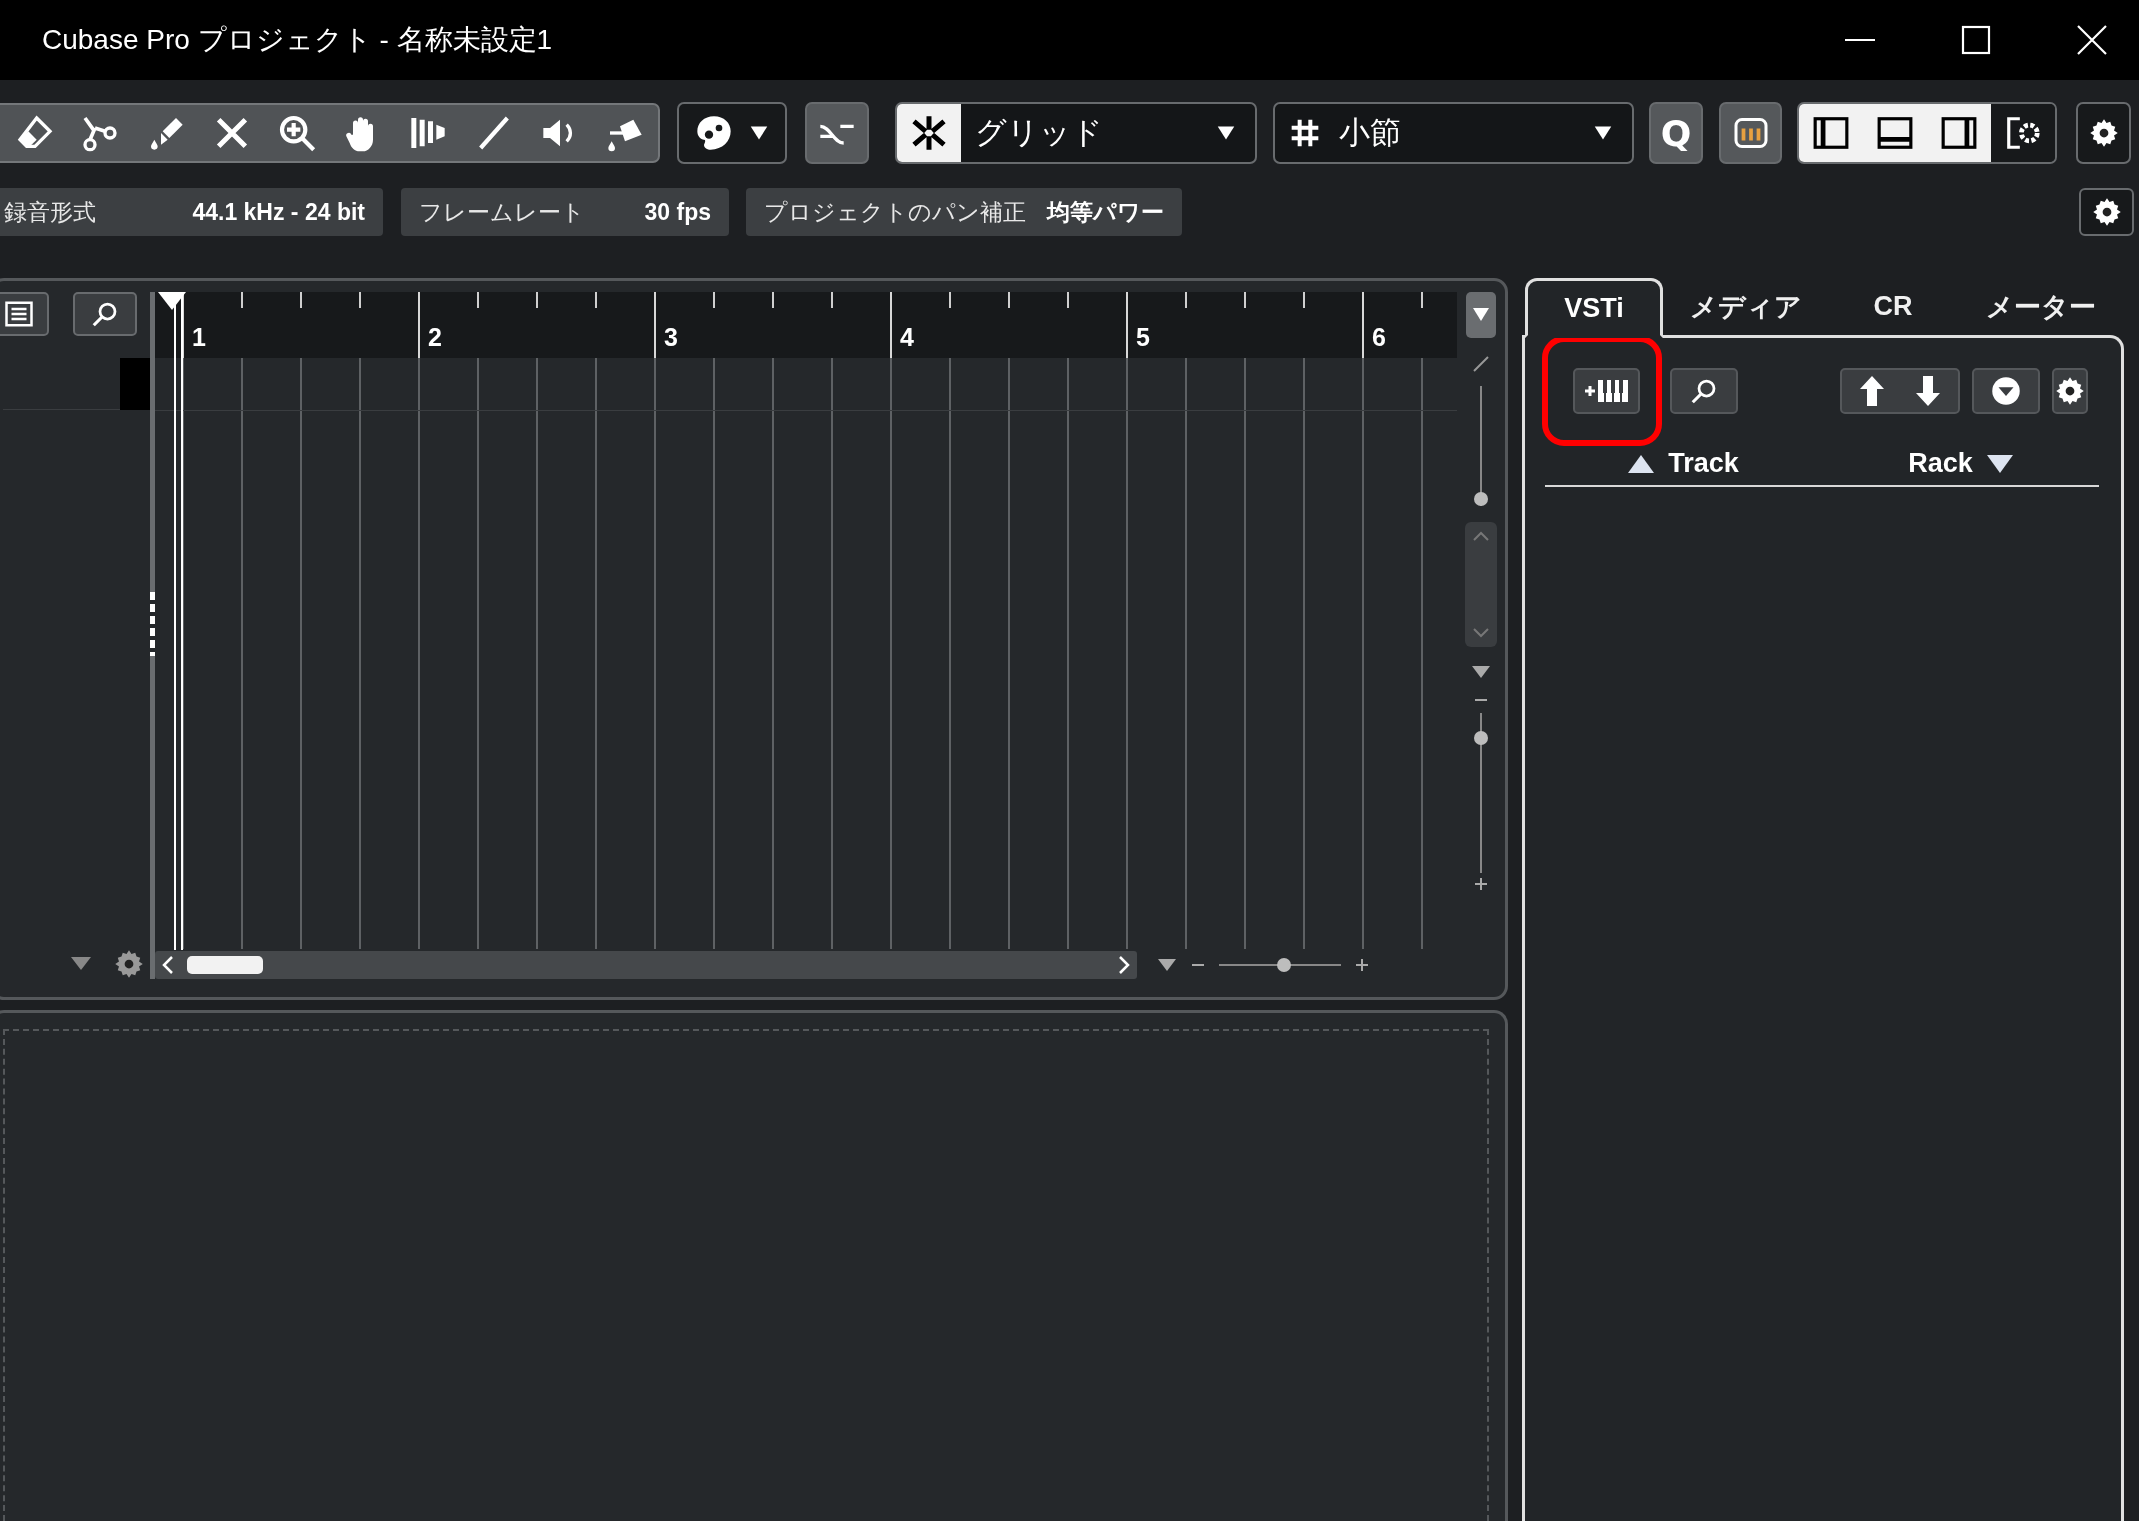 Image resolution: width=2139 pixels, height=1521 pixels. What do you see at coordinates (907, 337) in the screenshot?
I see `bar-number: 4` at bounding box center [907, 337].